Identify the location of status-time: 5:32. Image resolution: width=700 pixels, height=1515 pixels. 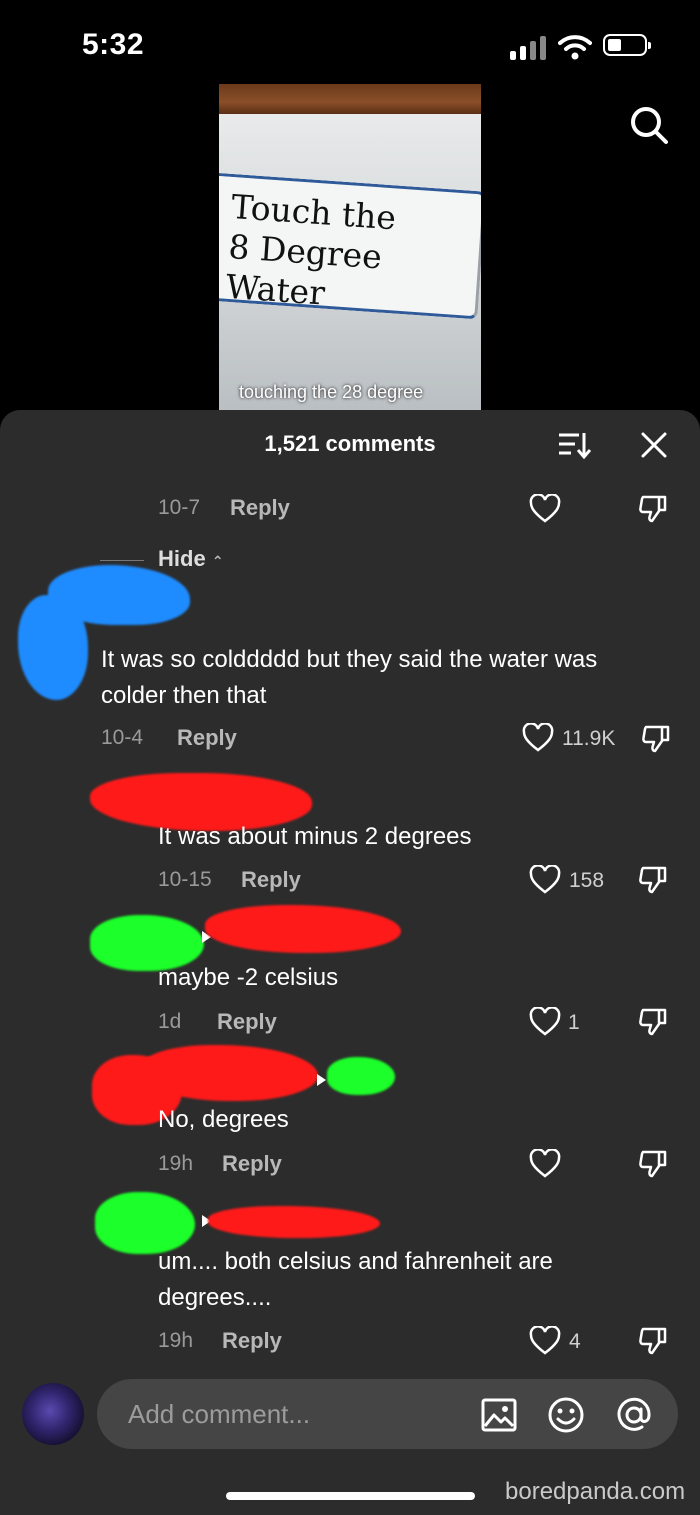
(113, 44).